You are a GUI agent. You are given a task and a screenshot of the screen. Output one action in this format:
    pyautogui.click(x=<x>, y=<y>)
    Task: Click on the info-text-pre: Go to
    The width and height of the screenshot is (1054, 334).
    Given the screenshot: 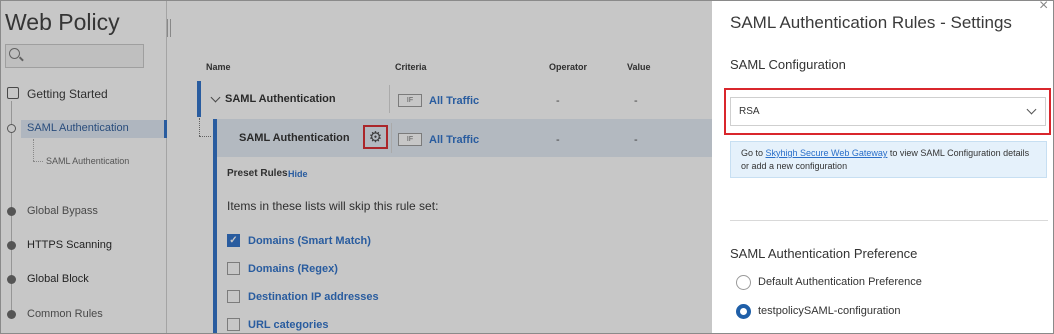 What is the action you would take?
    pyautogui.click(x=753, y=153)
    